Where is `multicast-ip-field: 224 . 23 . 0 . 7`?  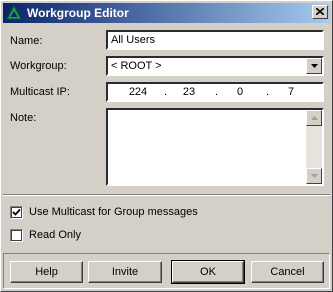 multicast-ip-field: 224 . 23 . 0 . 7 is located at coordinates (215, 92).